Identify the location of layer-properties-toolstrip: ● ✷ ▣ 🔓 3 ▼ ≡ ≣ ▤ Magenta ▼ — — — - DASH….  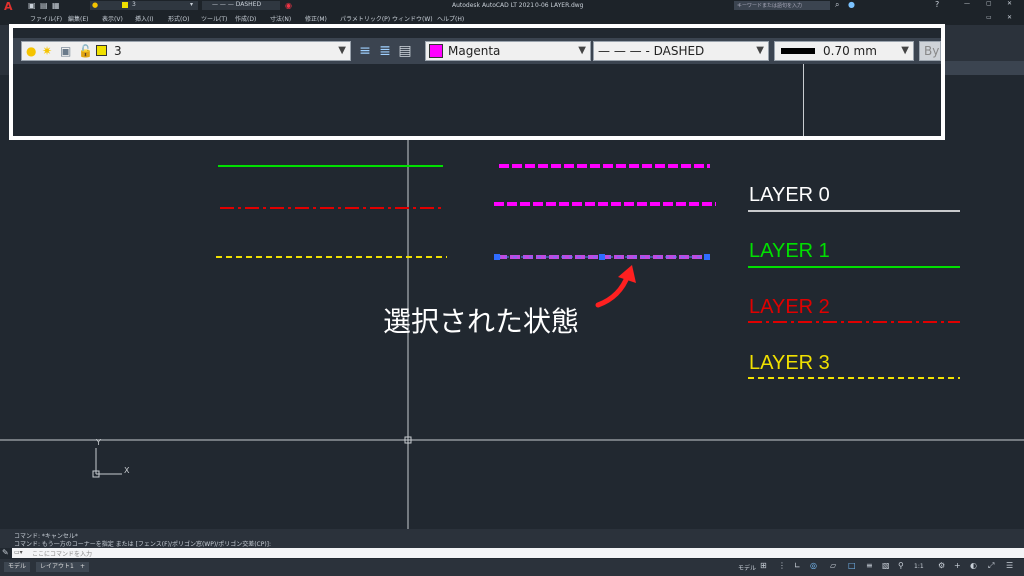
(477, 51).